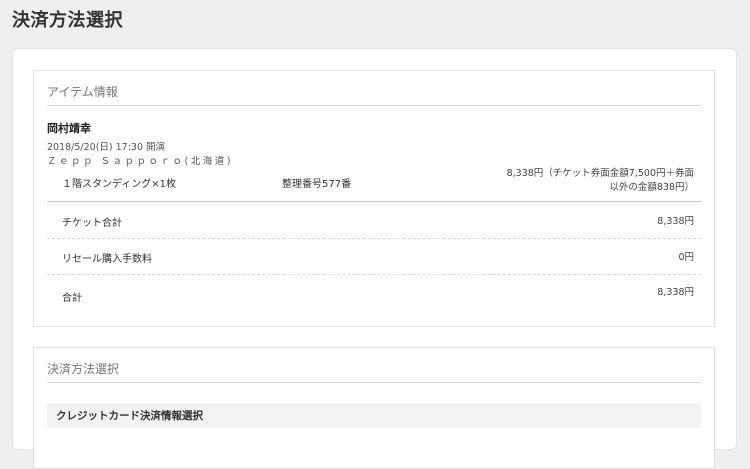  Describe the element at coordinates (82, 92) in the screenshot. I see `item-info-title: アイテム情報` at that location.